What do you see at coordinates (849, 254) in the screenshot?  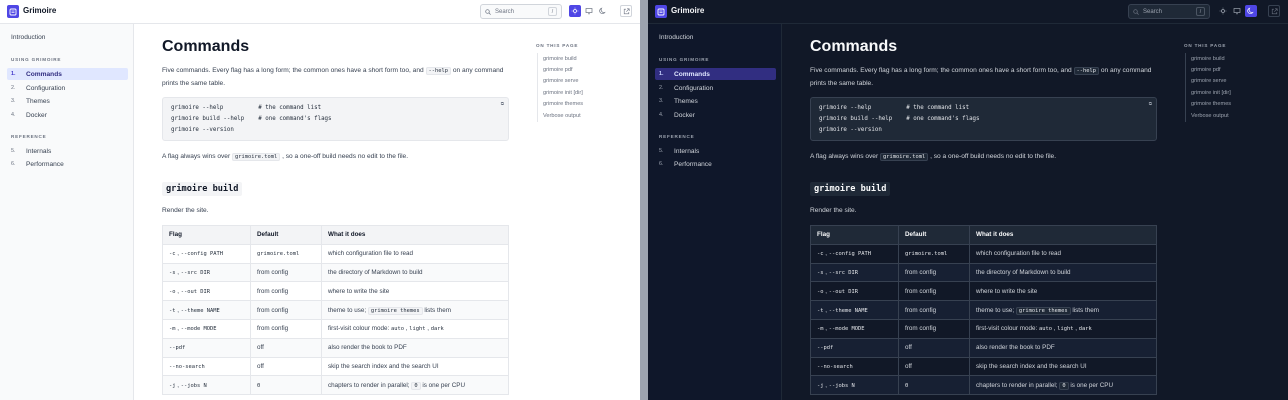 I see `flag-long: --config PATH` at bounding box center [849, 254].